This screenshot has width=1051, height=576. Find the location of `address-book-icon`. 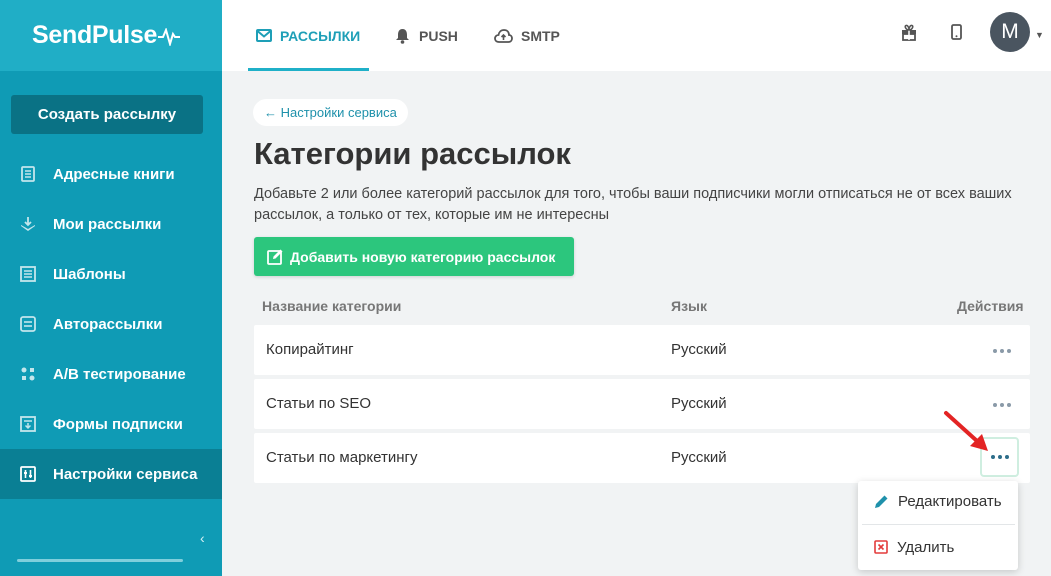

address-book-icon is located at coordinates (27, 174).